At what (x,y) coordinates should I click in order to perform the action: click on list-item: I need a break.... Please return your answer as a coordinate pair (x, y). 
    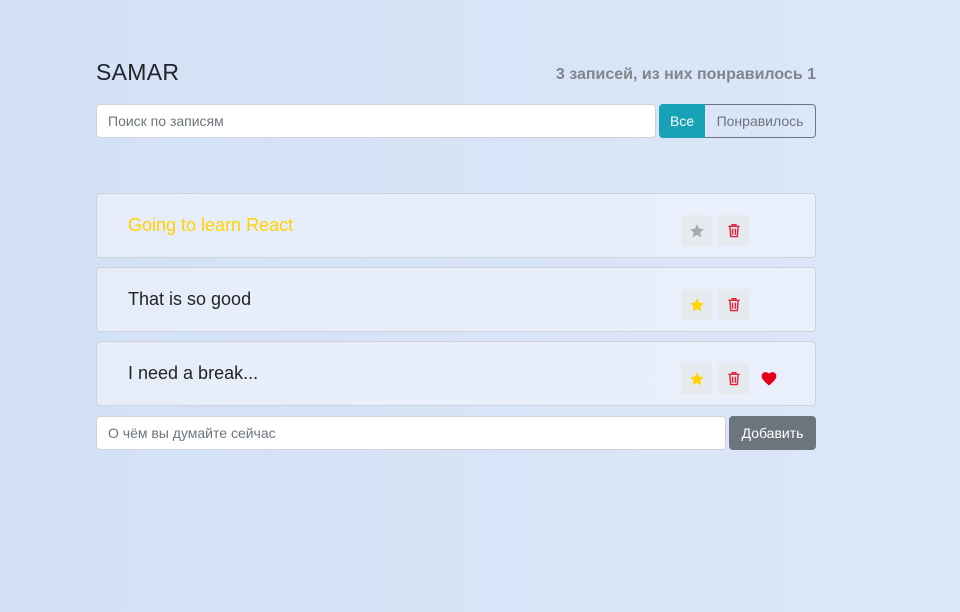
    Looking at the image, I should click on (456, 373).